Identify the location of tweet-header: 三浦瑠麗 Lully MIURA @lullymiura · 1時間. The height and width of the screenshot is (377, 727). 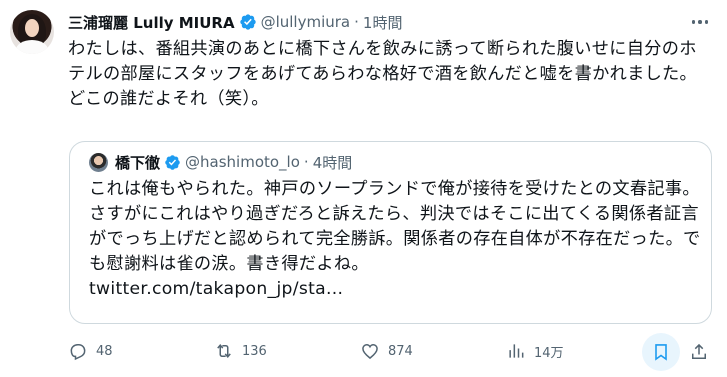
(235, 22).